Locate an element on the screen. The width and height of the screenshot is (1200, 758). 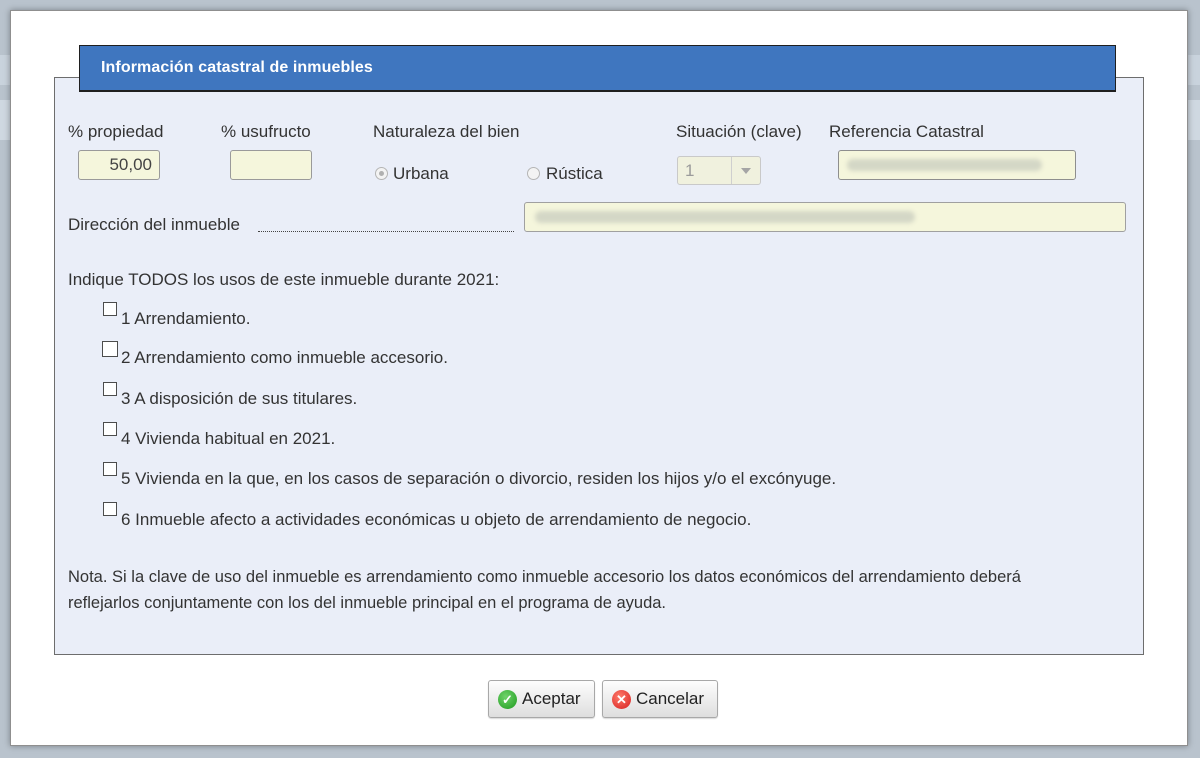
cancel-button: ✕ Cancelar is located at coordinates (660, 699).